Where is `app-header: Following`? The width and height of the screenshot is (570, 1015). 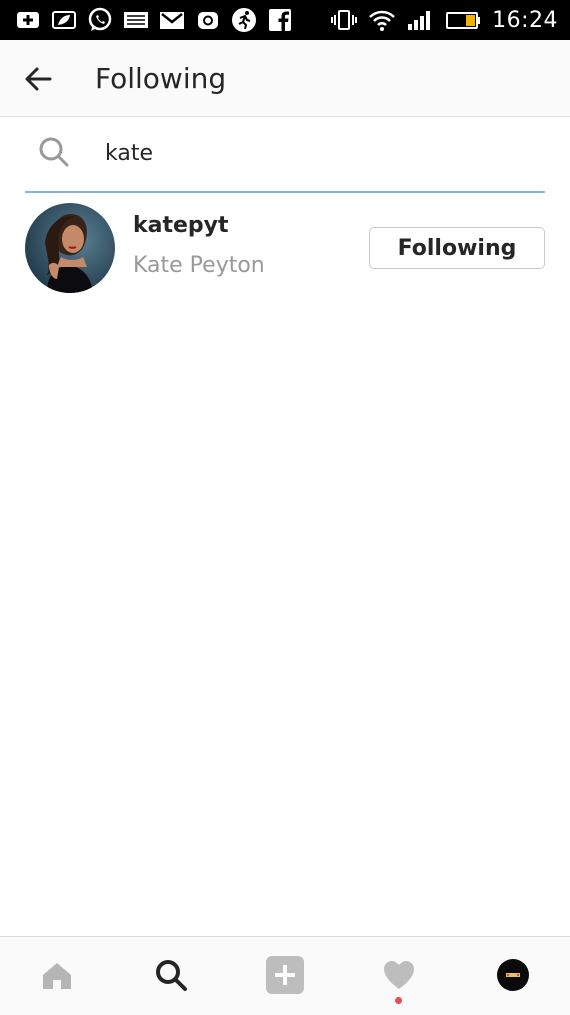 app-header: Following is located at coordinates (285, 78).